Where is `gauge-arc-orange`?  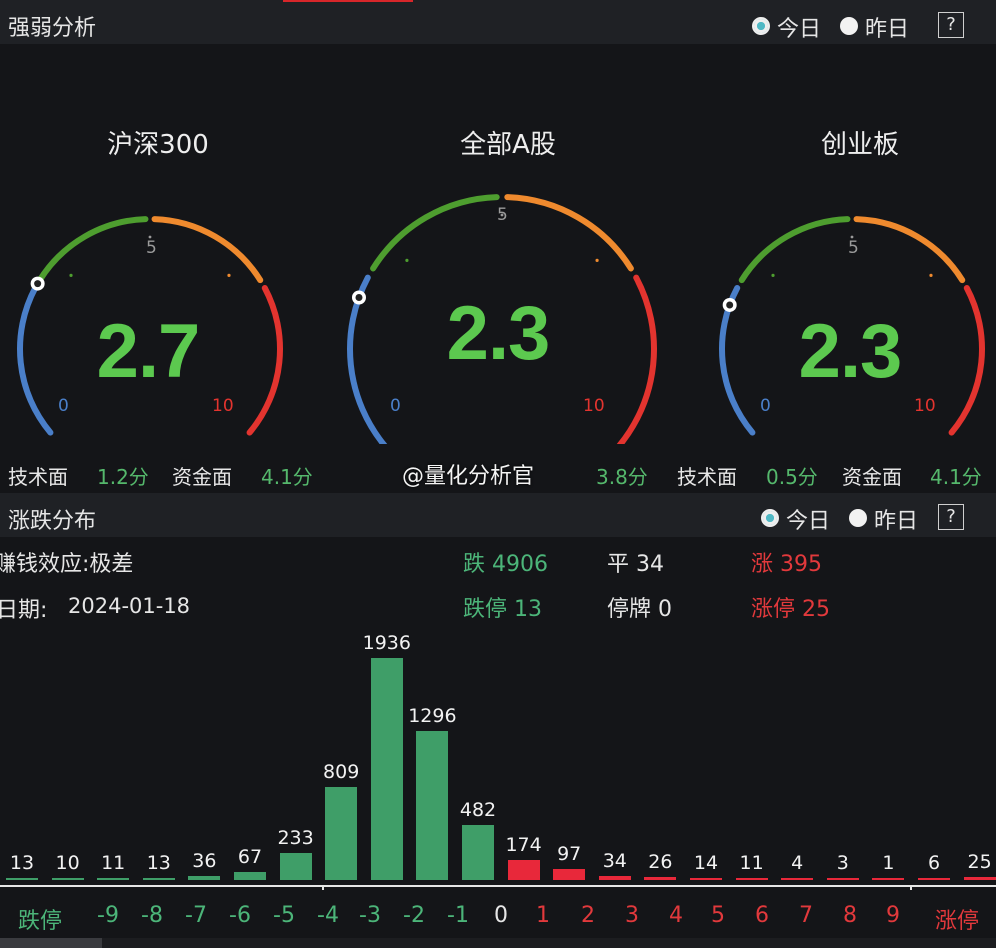 gauge-arc-orange is located at coordinates (207, 250).